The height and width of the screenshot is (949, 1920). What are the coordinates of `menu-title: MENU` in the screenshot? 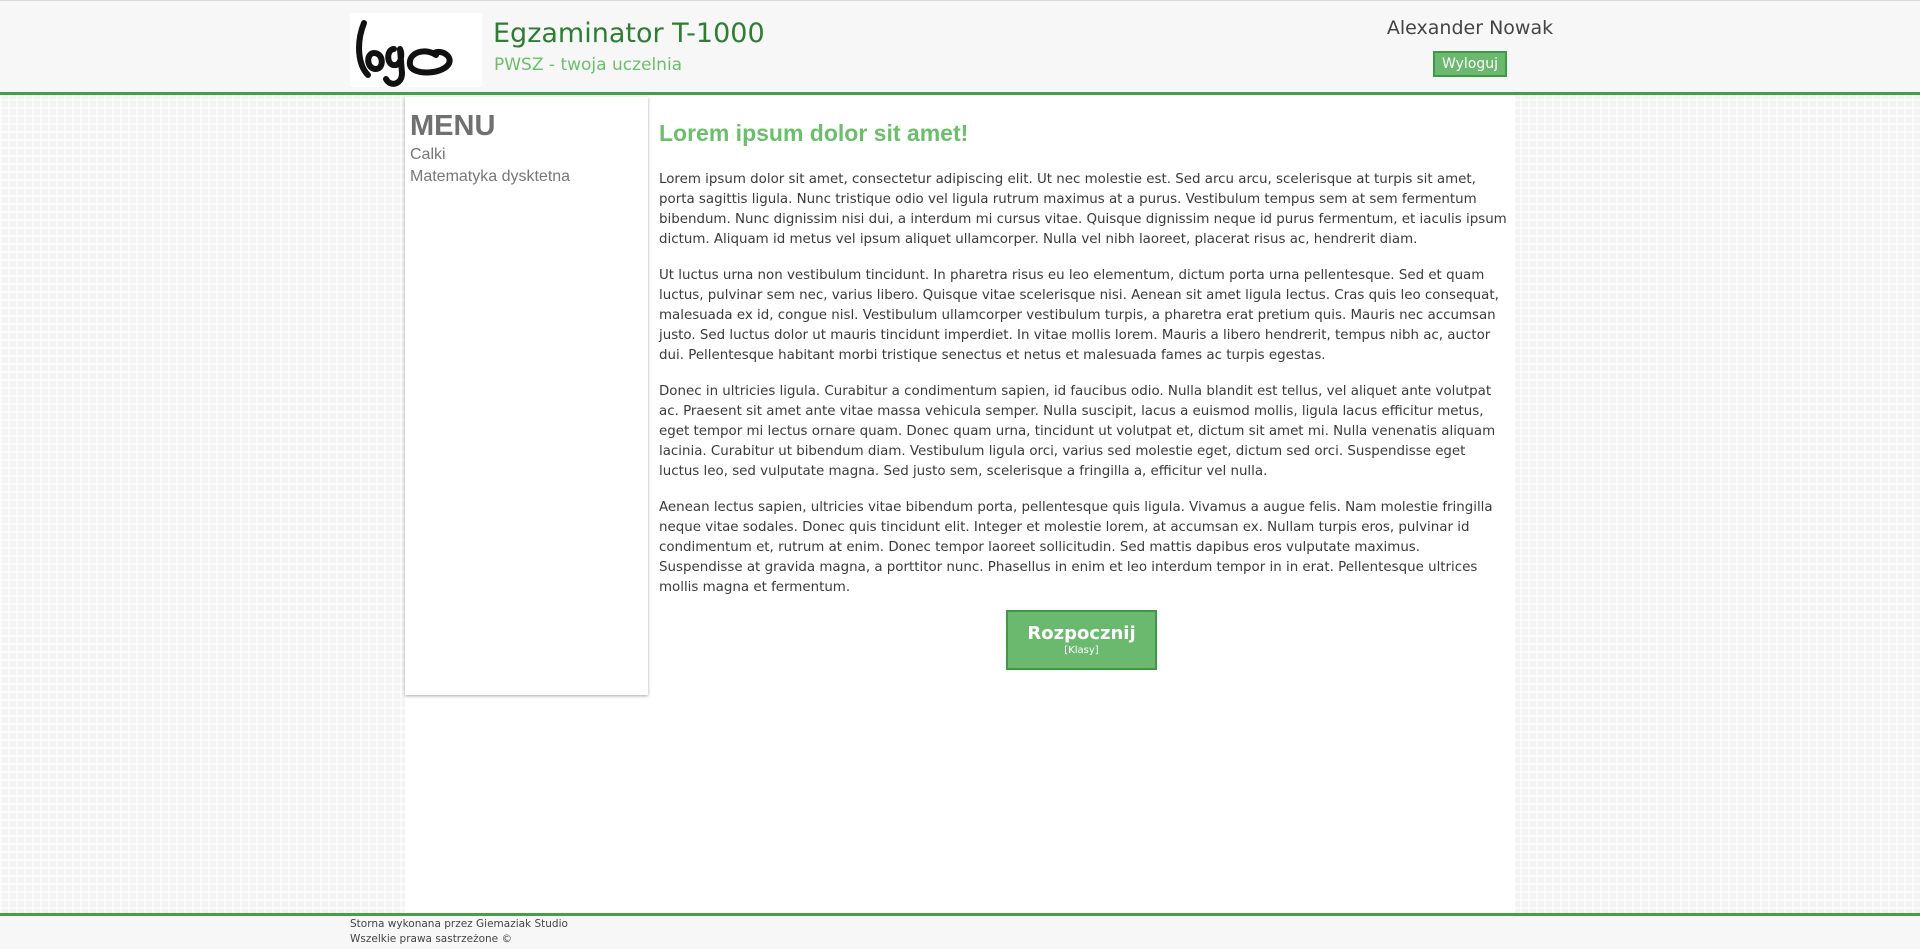 It's located at (453, 126).